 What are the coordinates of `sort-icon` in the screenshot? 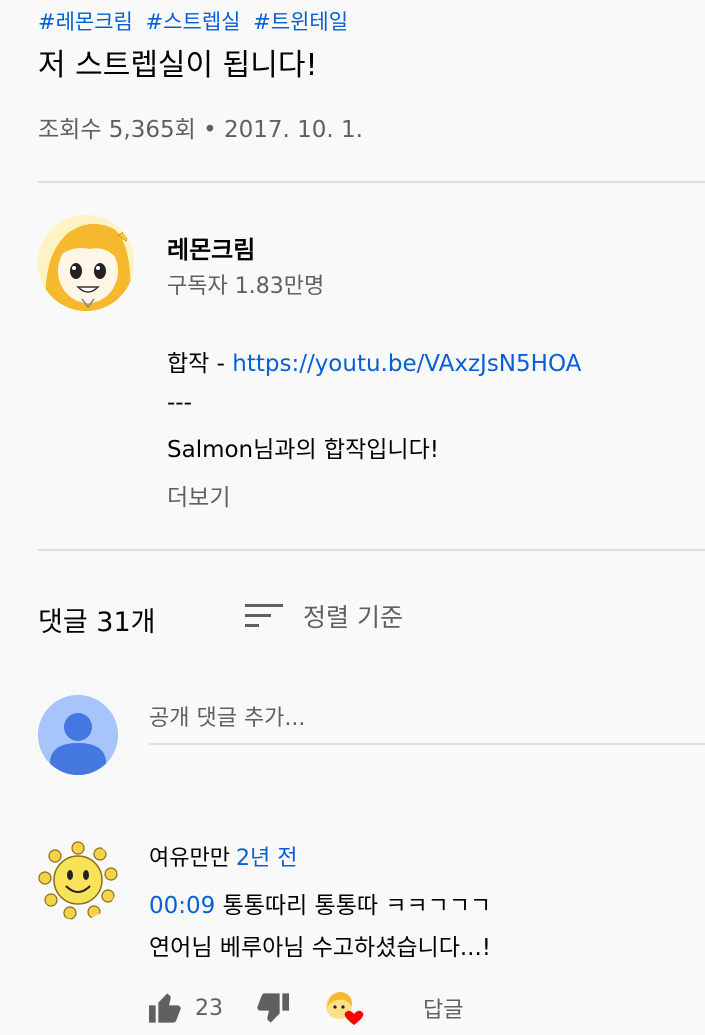 It's located at (264, 615).